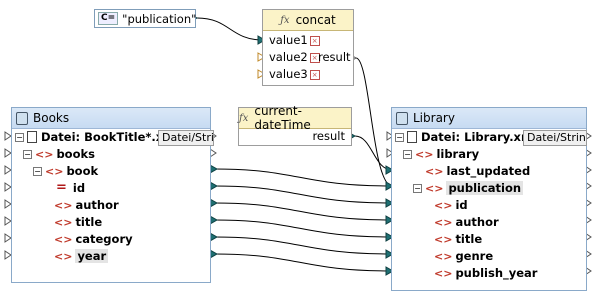  I want to click on node-lib-author: <> author, so click(466, 222).